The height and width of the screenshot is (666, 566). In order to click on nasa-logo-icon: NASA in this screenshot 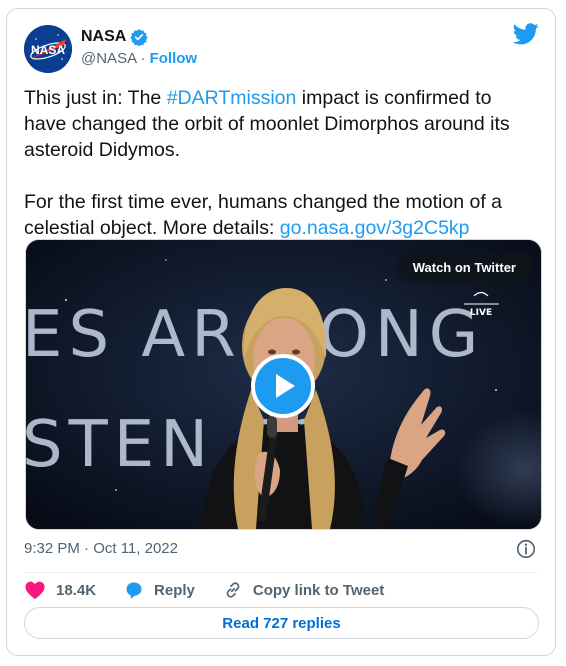, I will do `click(48, 49)`.